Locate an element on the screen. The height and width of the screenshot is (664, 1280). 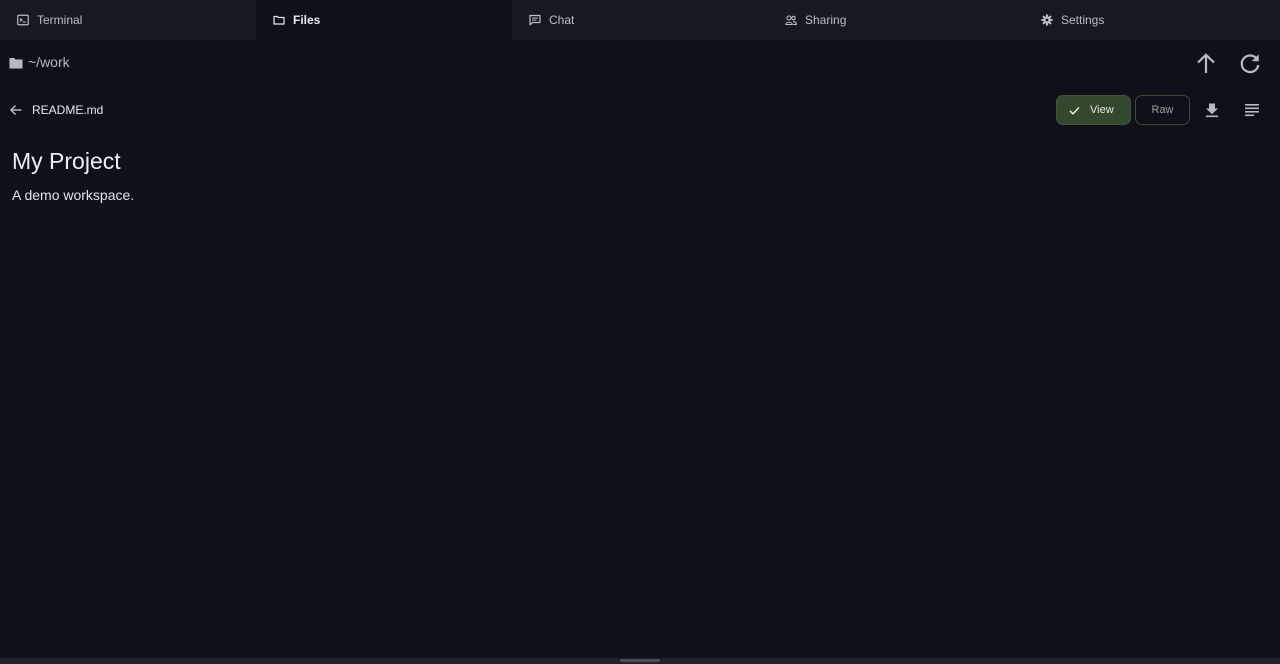
gear-icon is located at coordinates (1047, 20).